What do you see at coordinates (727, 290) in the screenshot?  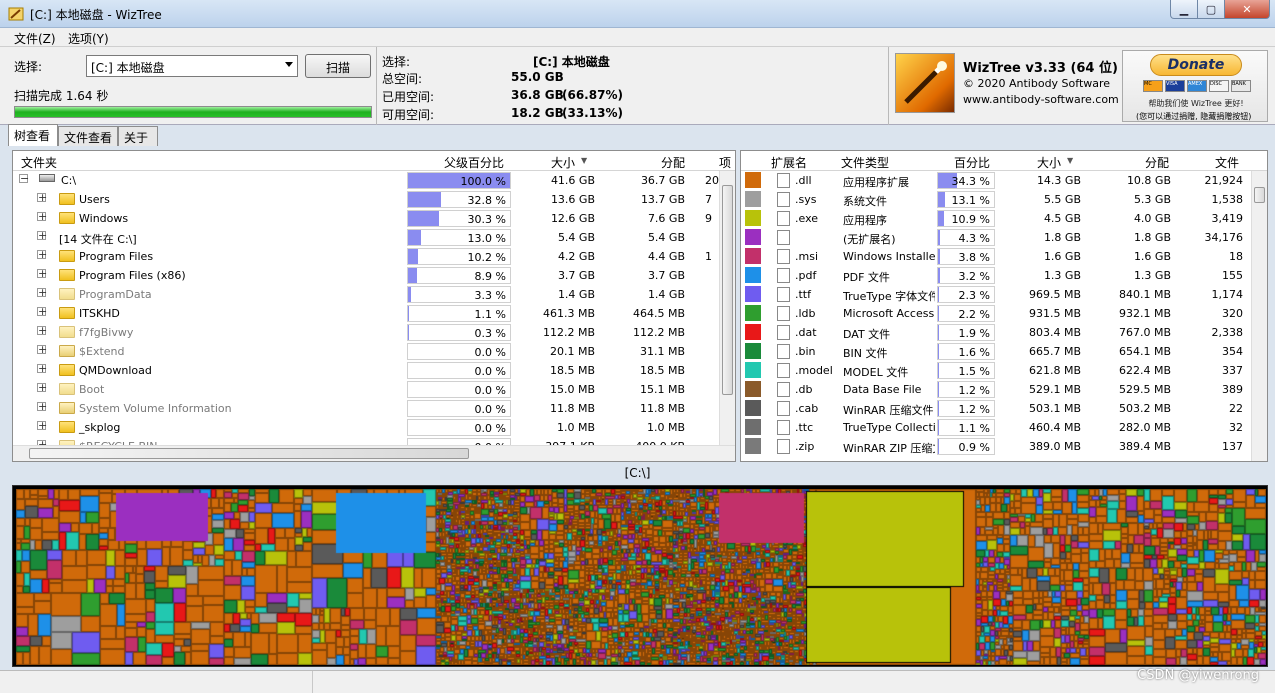 I see `tree-vscroll-thumb` at bounding box center [727, 290].